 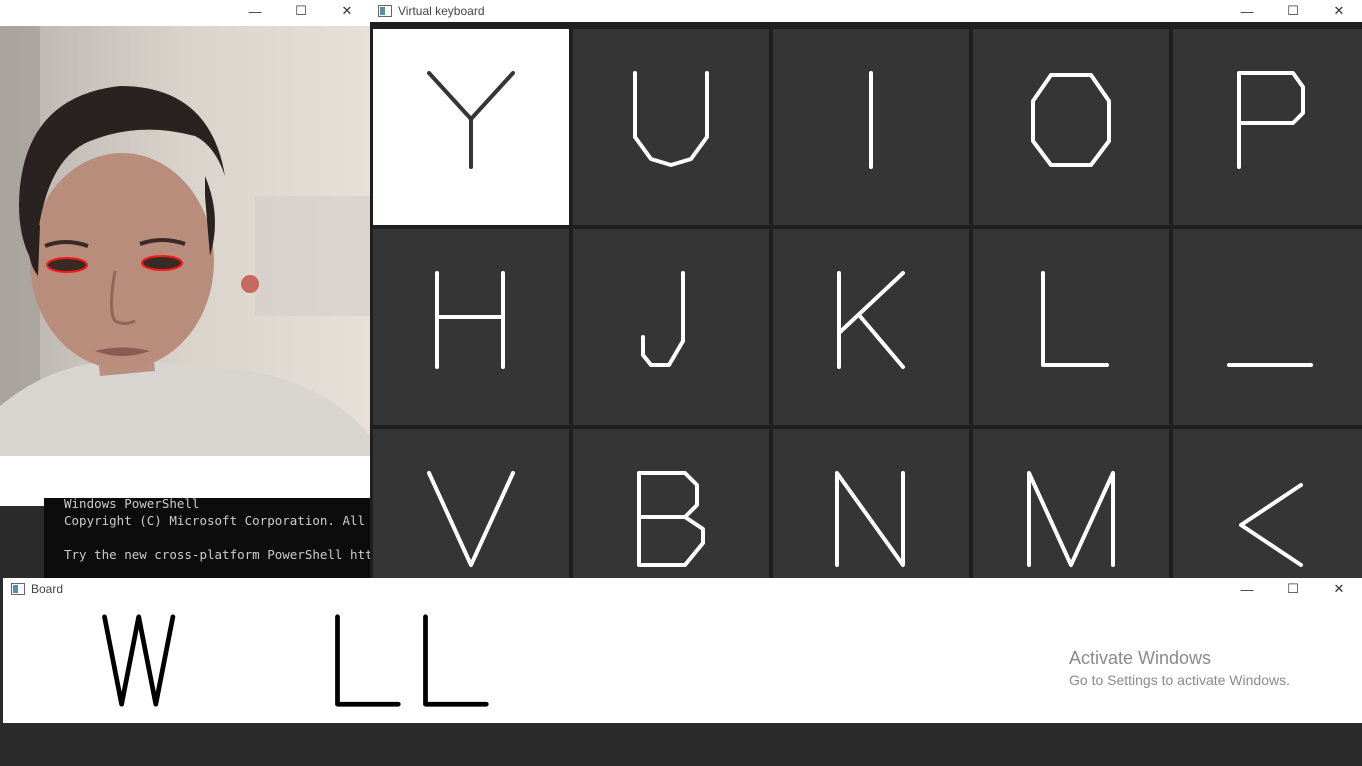 What do you see at coordinates (1267, 127) in the screenshot?
I see `key-p: P` at bounding box center [1267, 127].